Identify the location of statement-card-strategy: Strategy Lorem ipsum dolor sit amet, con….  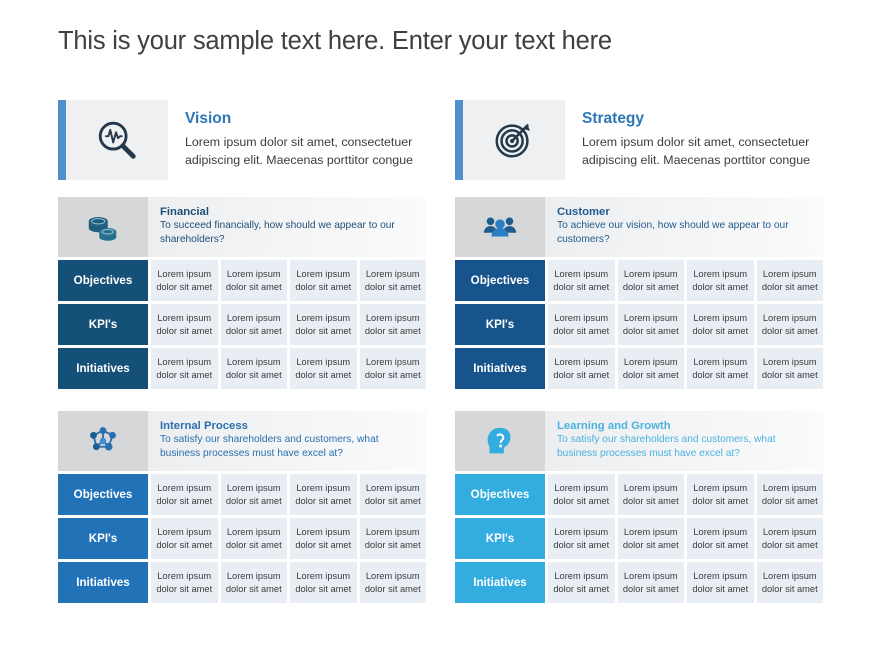
(639, 140).